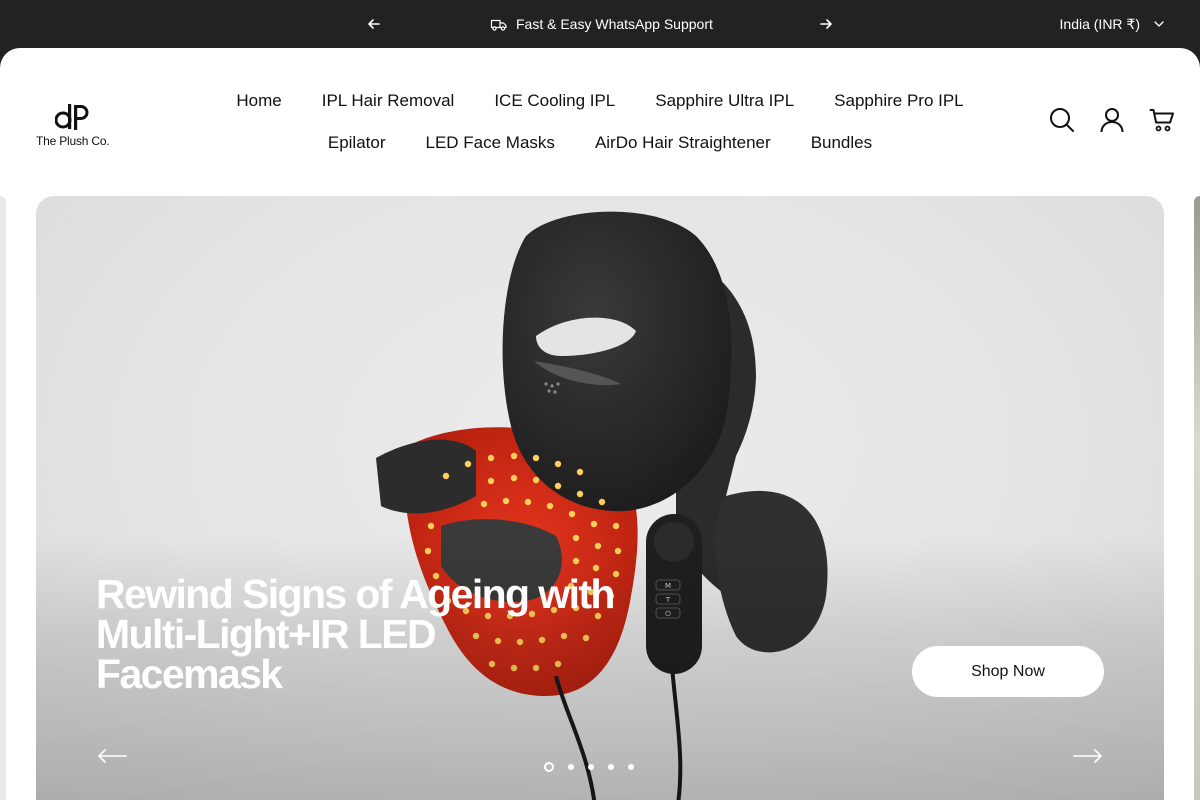  I want to click on header-actions, so click(1112, 120).